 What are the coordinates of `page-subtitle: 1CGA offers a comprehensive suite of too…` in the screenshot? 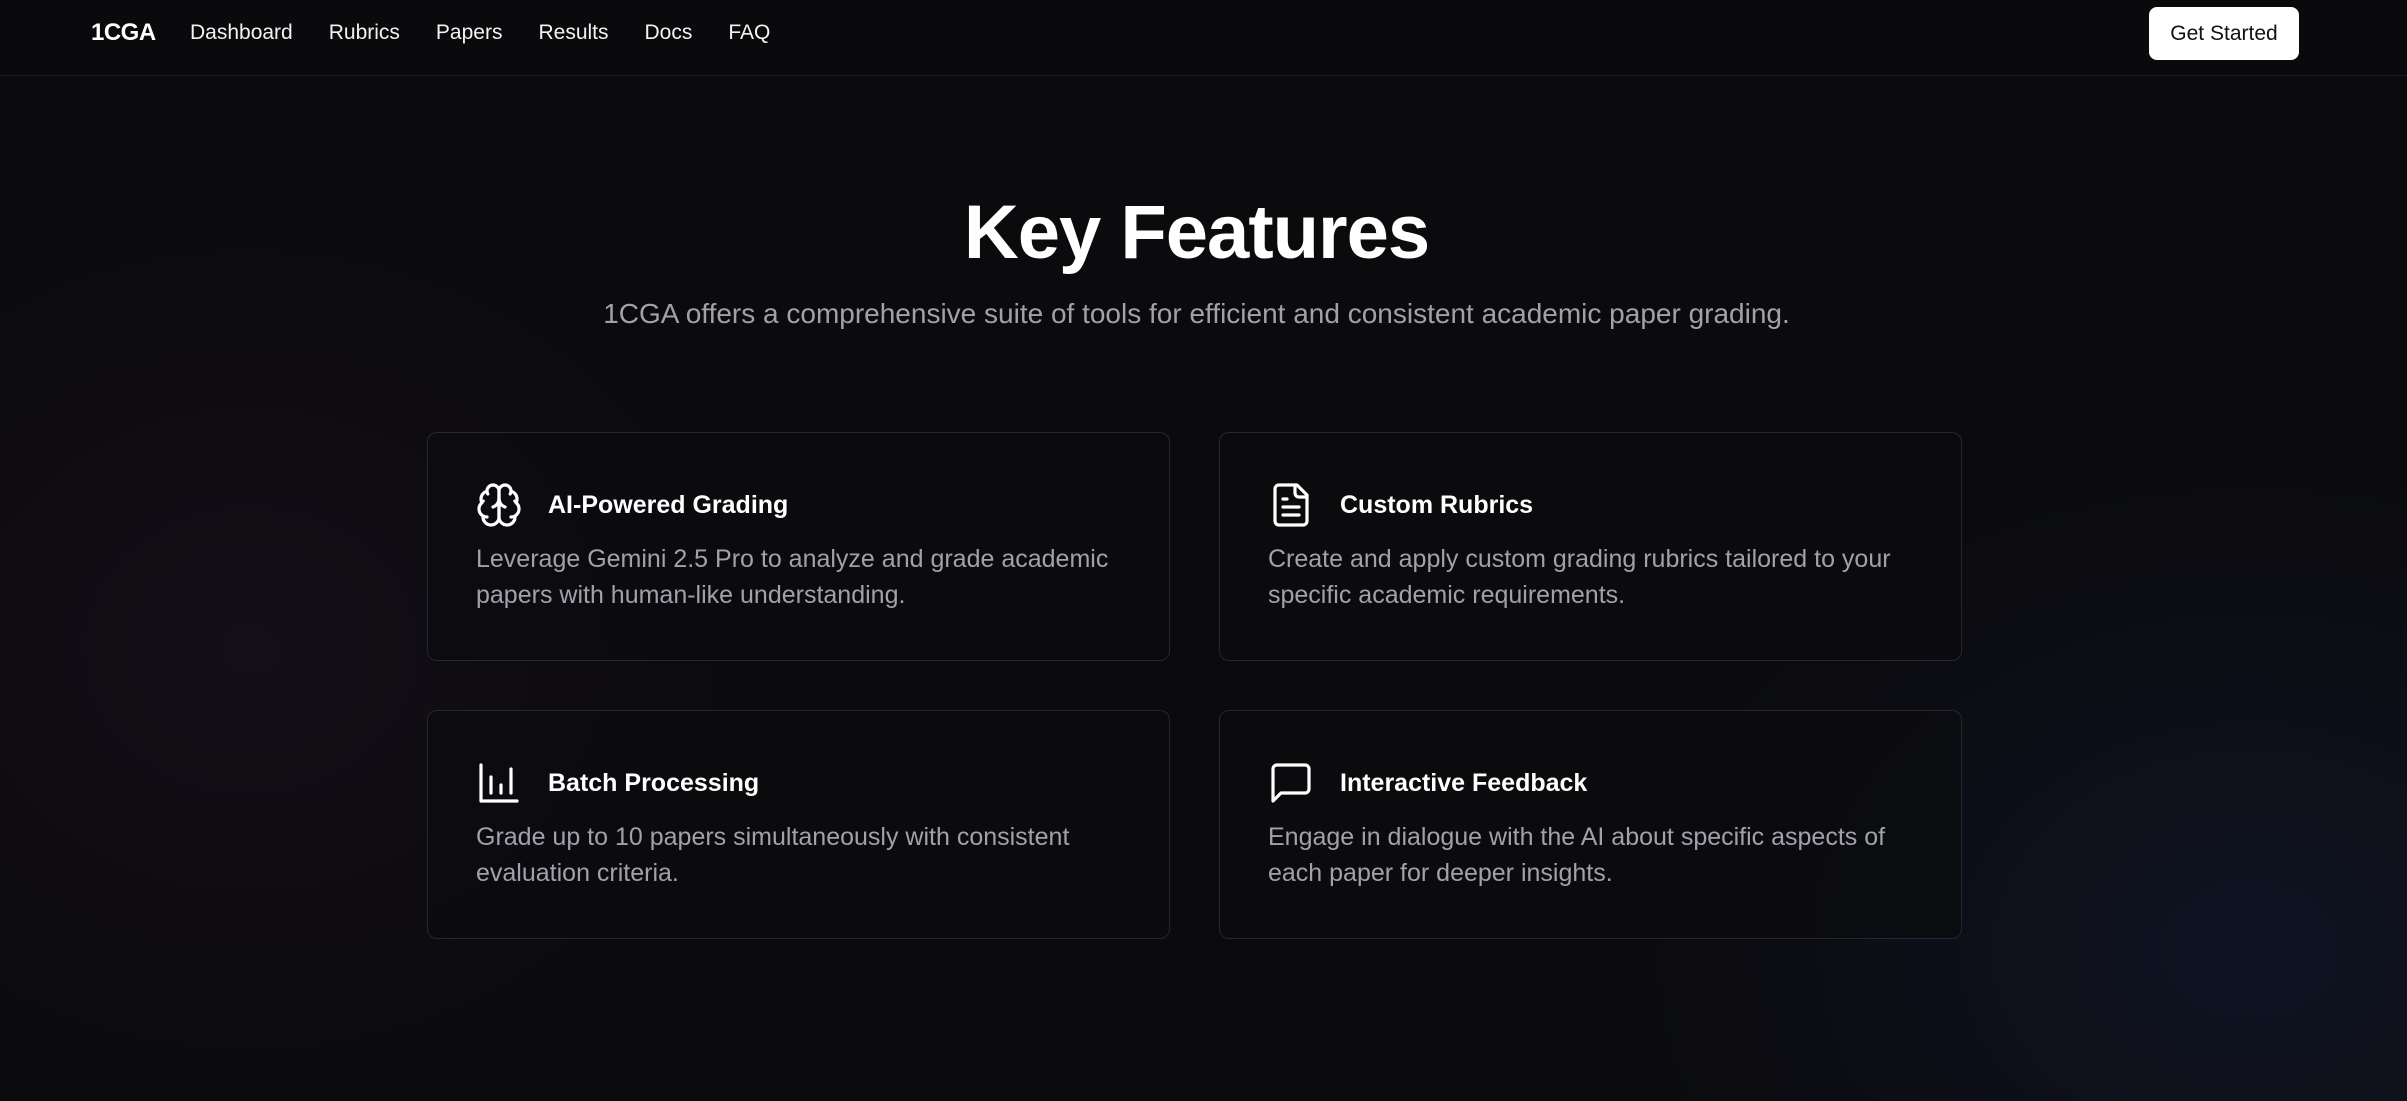 It's located at (1196, 313).